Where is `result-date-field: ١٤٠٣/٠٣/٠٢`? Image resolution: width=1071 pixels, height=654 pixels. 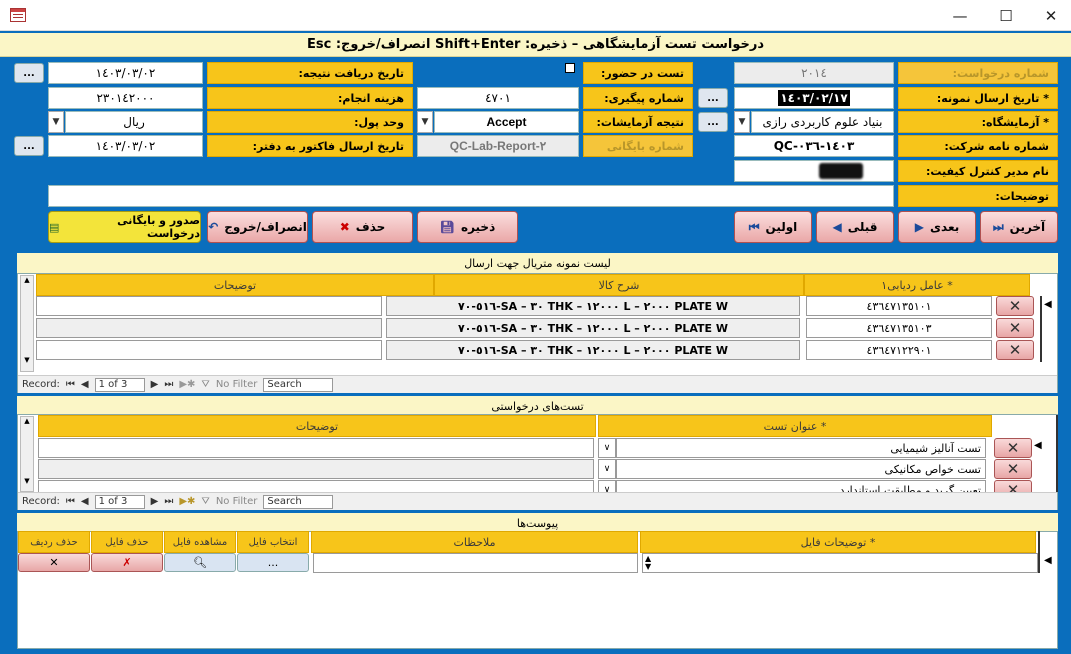 result-date-field: ١٤٠٣/٠٣/٠٢ is located at coordinates (125, 73).